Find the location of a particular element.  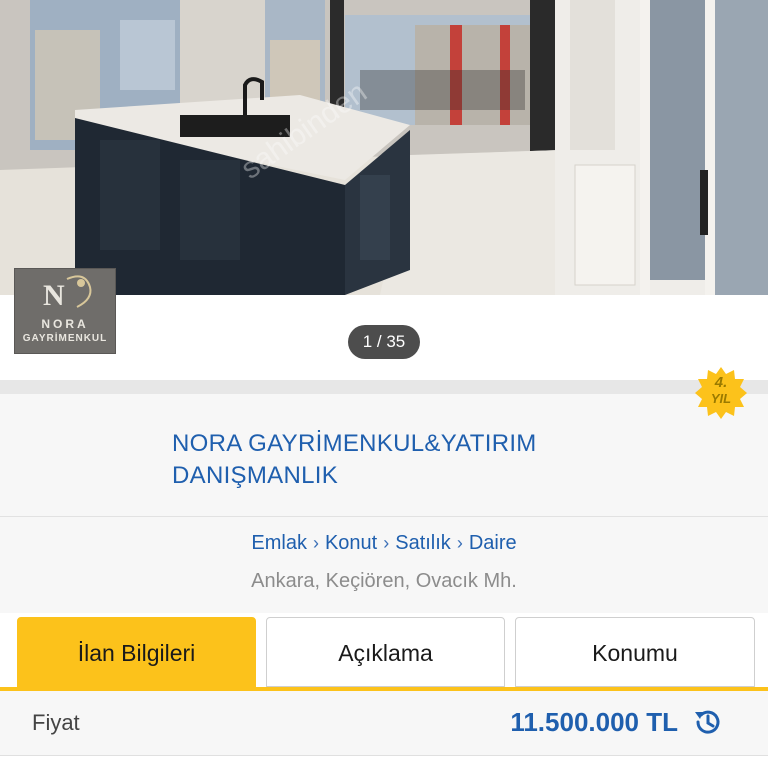

history-icon is located at coordinates (708, 722).